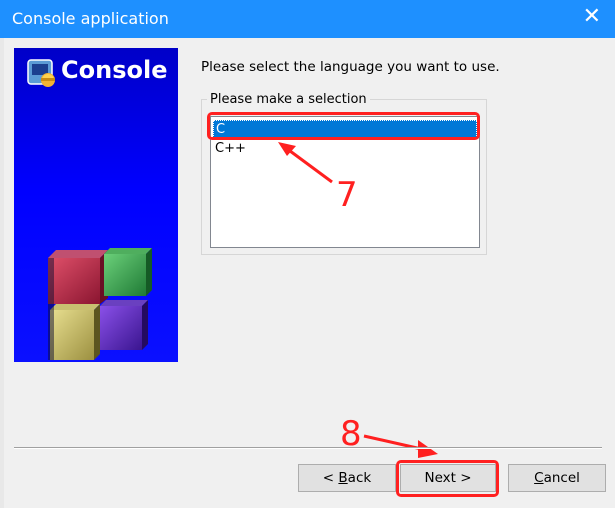 This screenshot has height=508, width=615. I want to click on button-separator, so click(308, 448).